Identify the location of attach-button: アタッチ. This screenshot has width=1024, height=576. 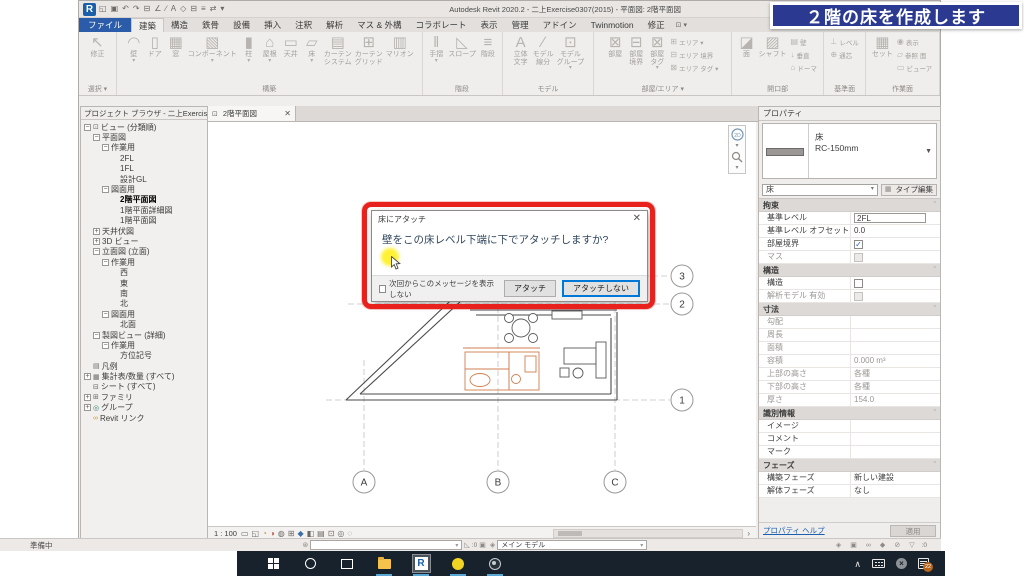
(530, 288).